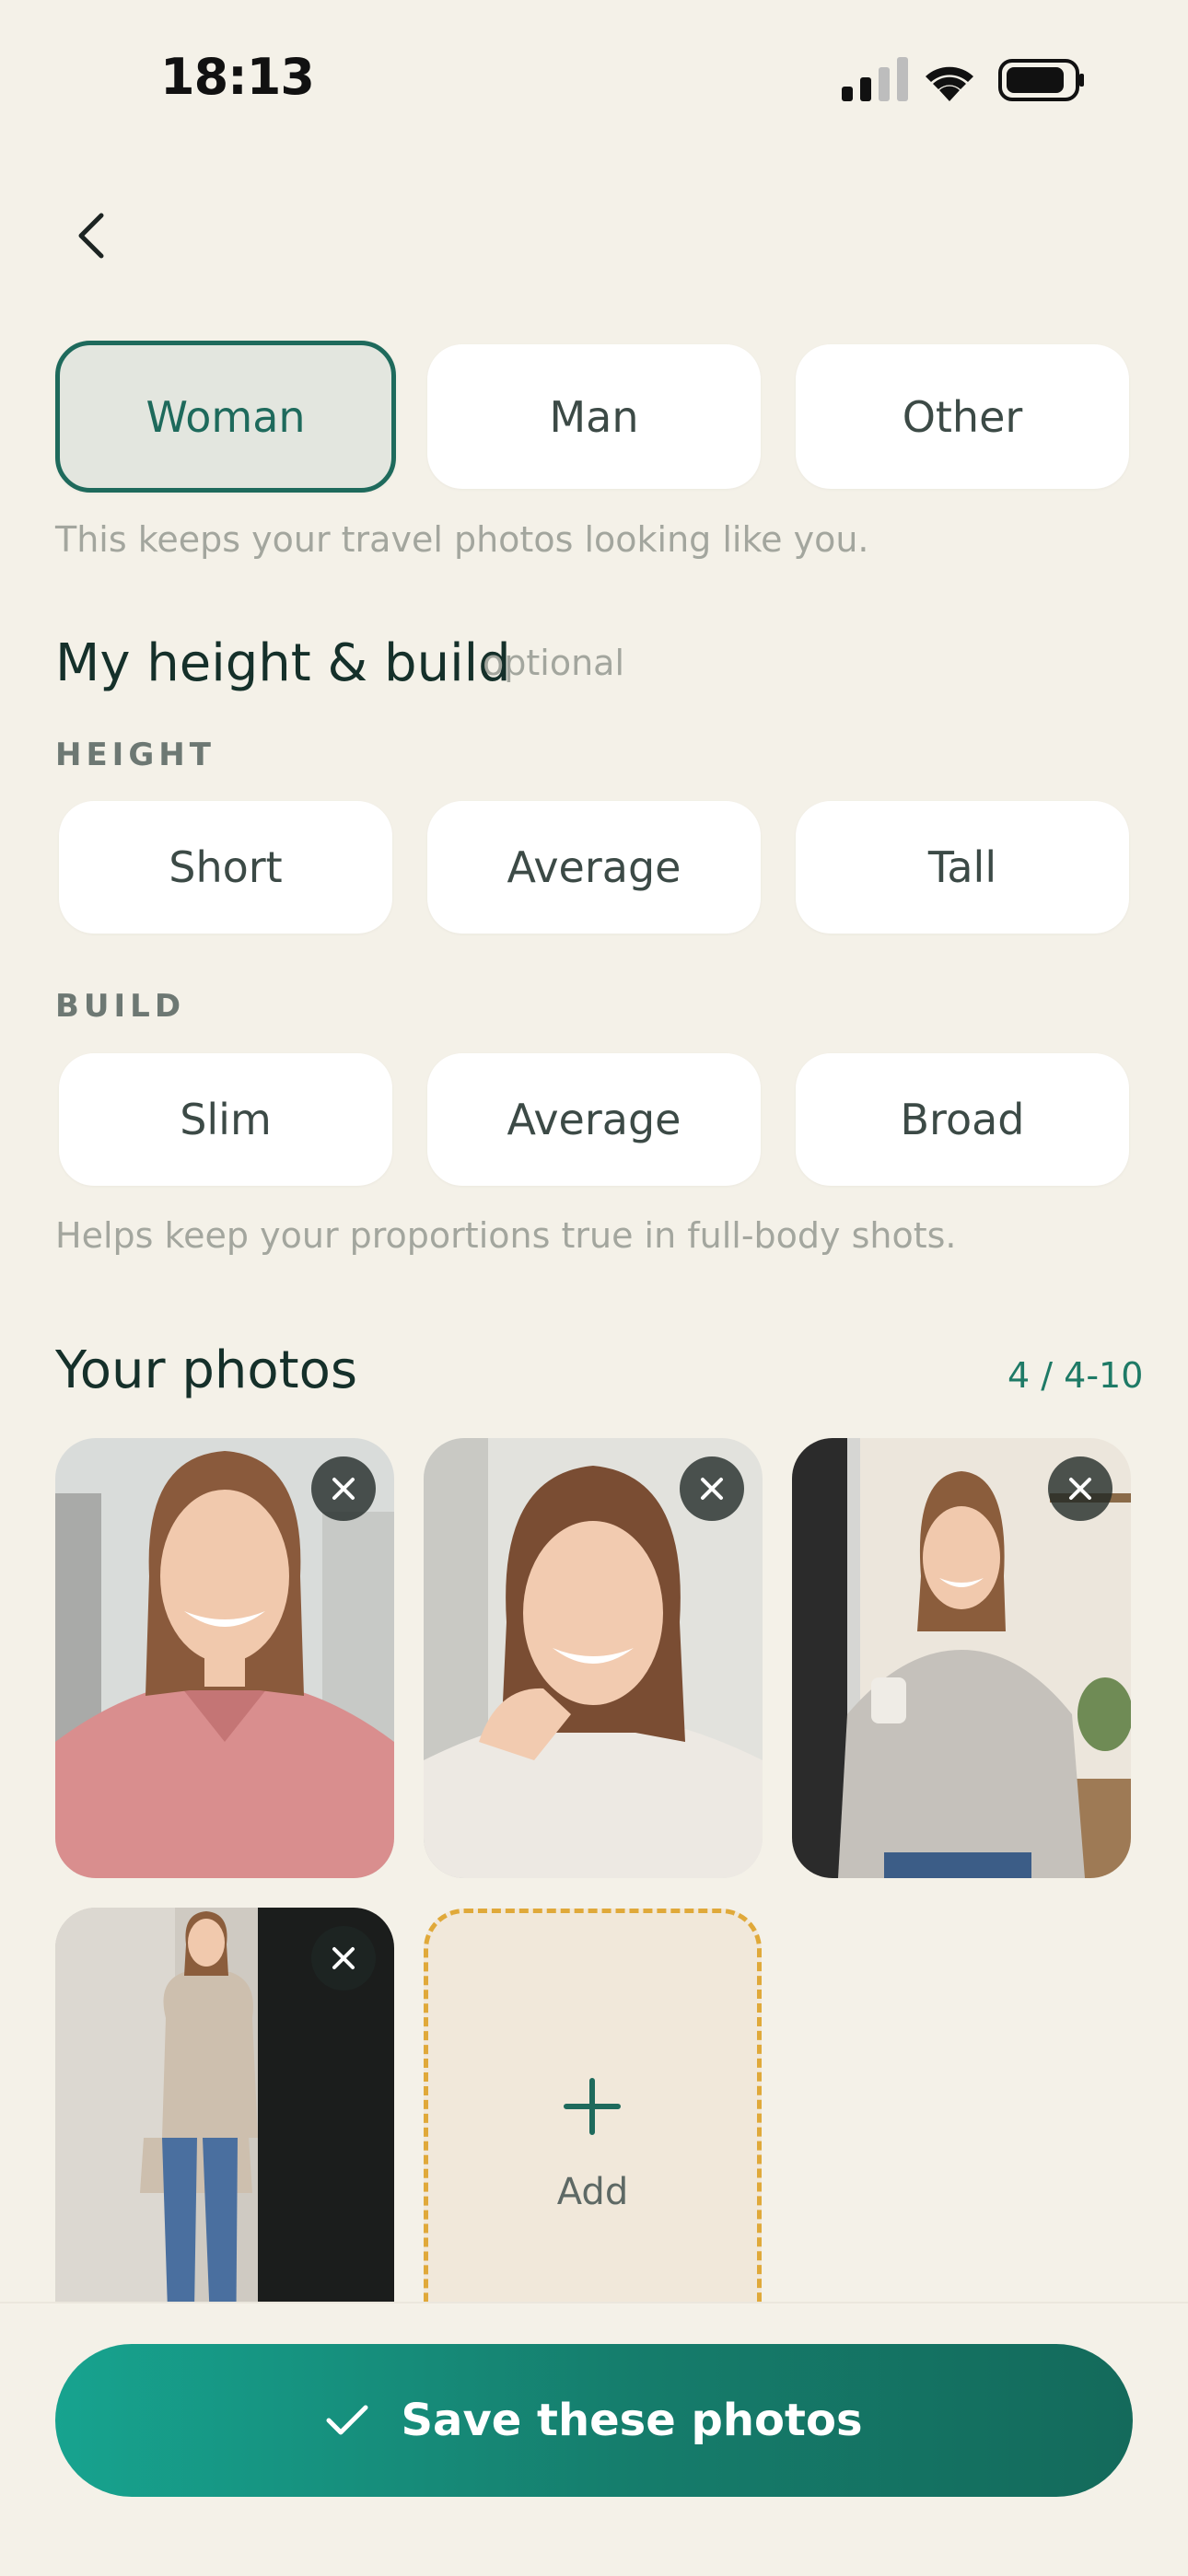 The width and height of the screenshot is (1188, 2576). Describe the element at coordinates (554, 663) in the screenshot. I see `optional-label: optional` at that location.